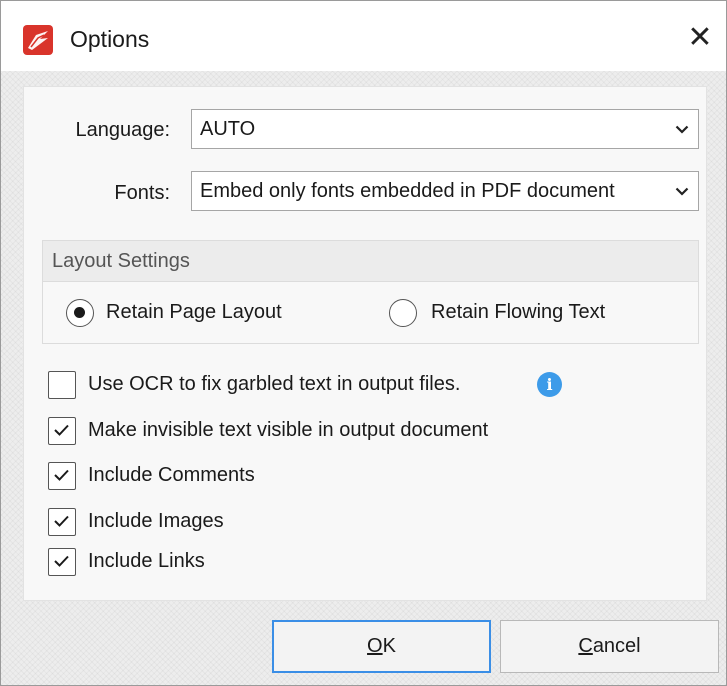  What do you see at coordinates (700, 38) in the screenshot?
I see `close-icon: ✕` at bounding box center [700, 38].